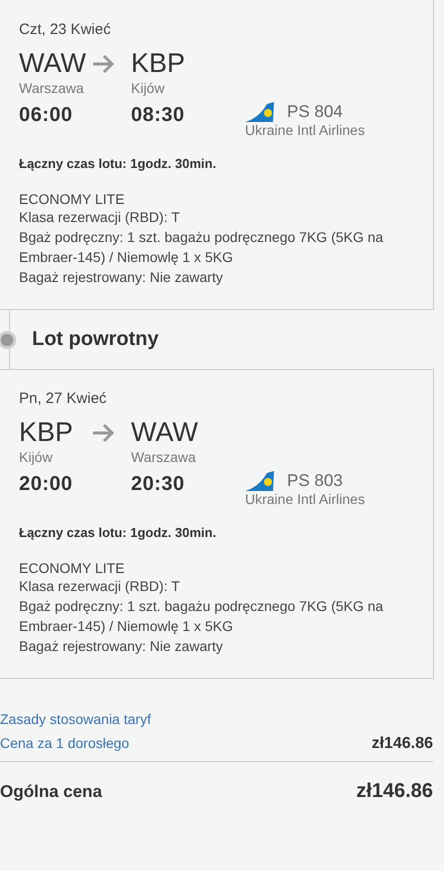  Describe the element at coordinates (95, 339) in the screenshot. I see `section-heading: Lot powrotny` at that location.